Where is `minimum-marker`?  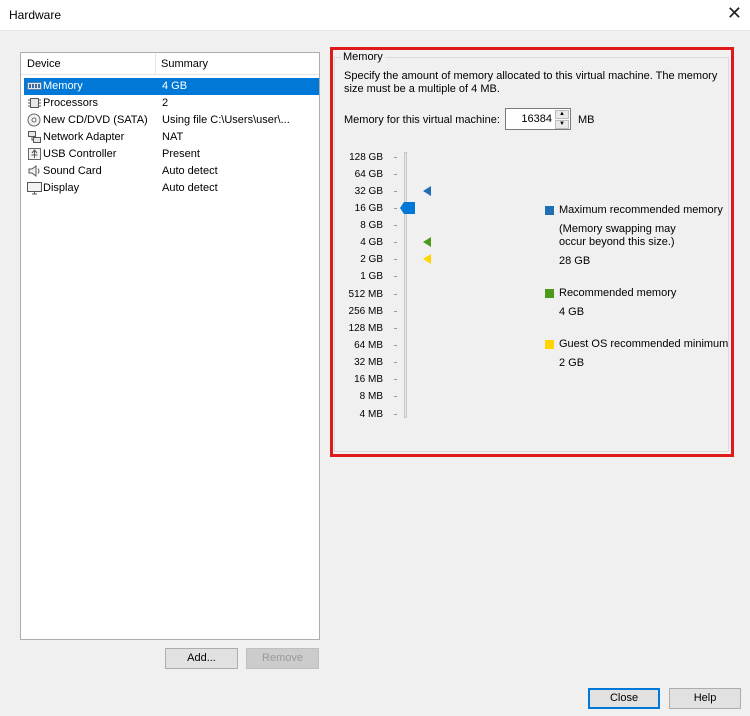
minimum-marker is located at coordinates (427, 259).